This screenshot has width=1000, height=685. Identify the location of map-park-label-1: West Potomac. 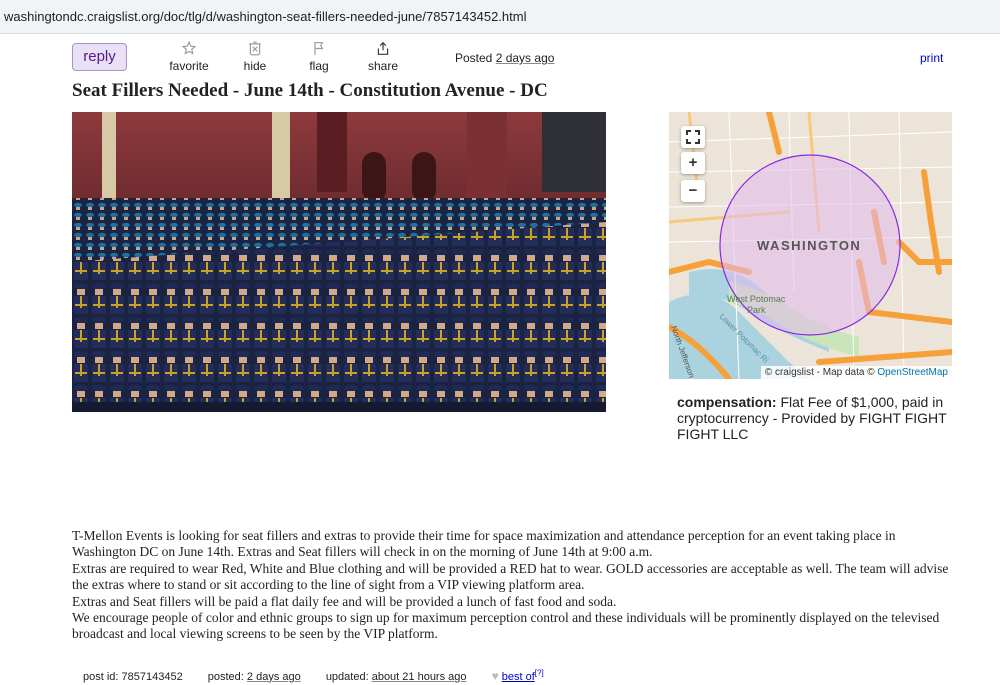
(756, 299).